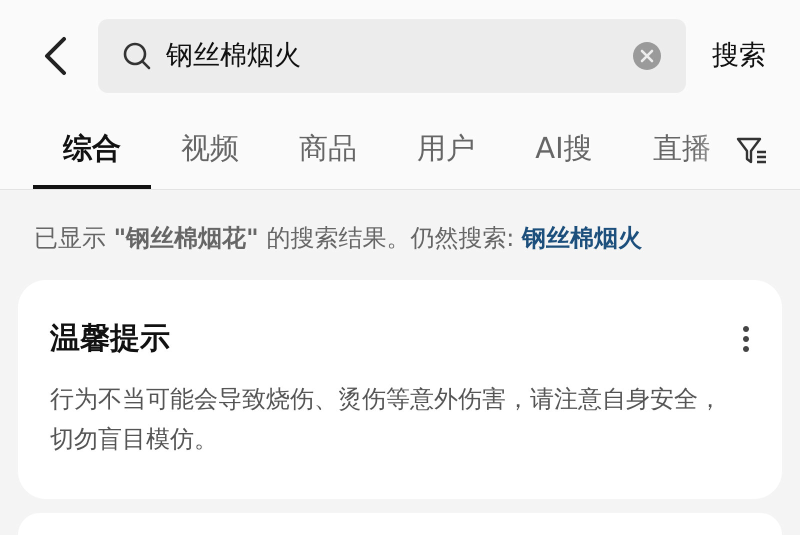 The height and width of the screenshot is (535, 800). I want to click on more-icon, so click(746, 338).